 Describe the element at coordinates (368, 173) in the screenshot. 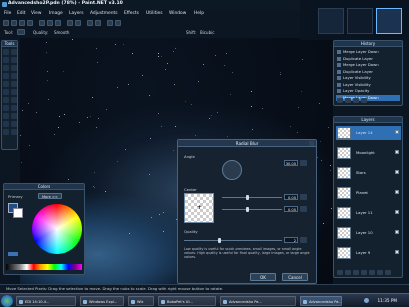

I see `layer-row: Stars` at that location.